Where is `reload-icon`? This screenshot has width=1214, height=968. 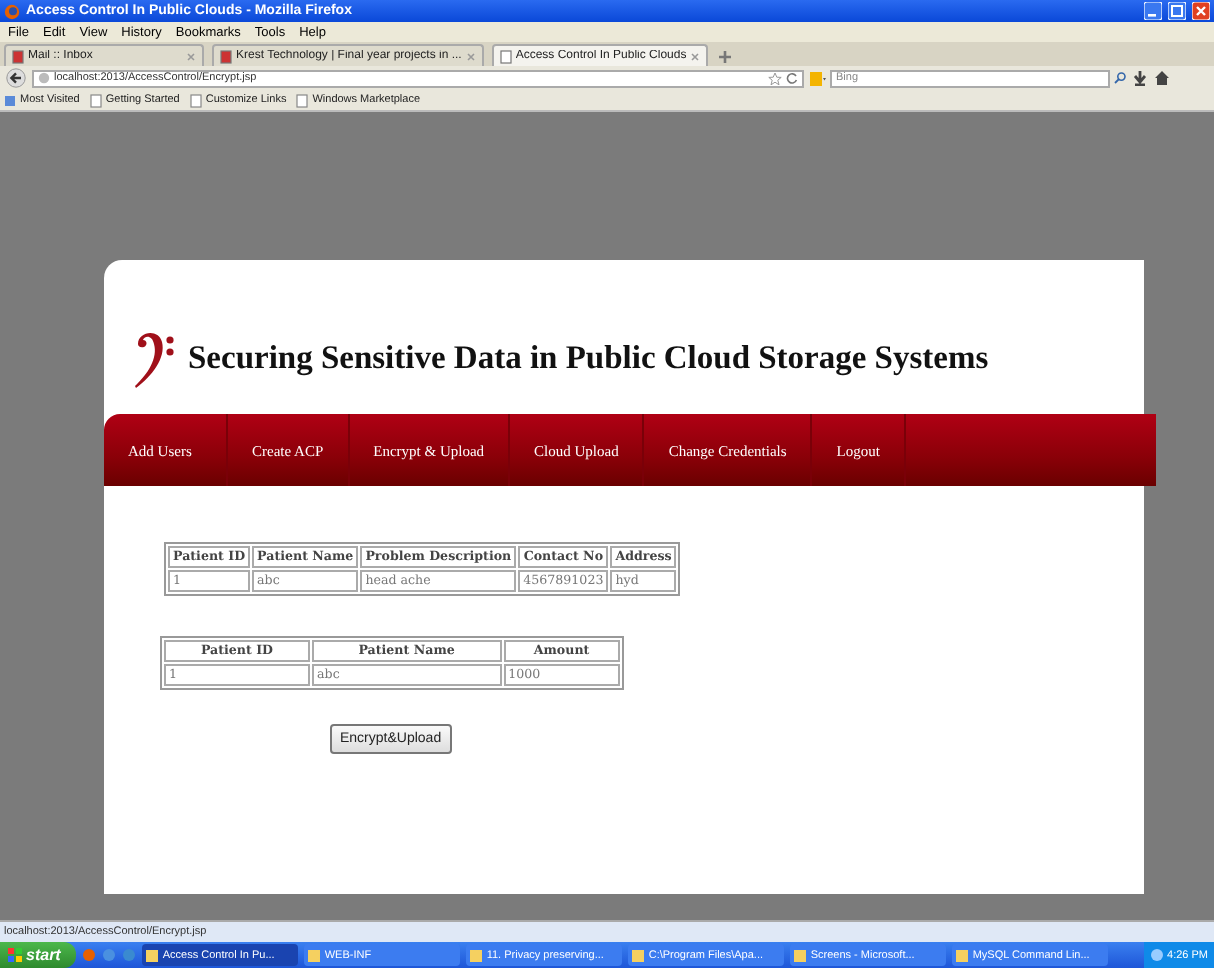 reload-icon is located at coordinates (792, 78).